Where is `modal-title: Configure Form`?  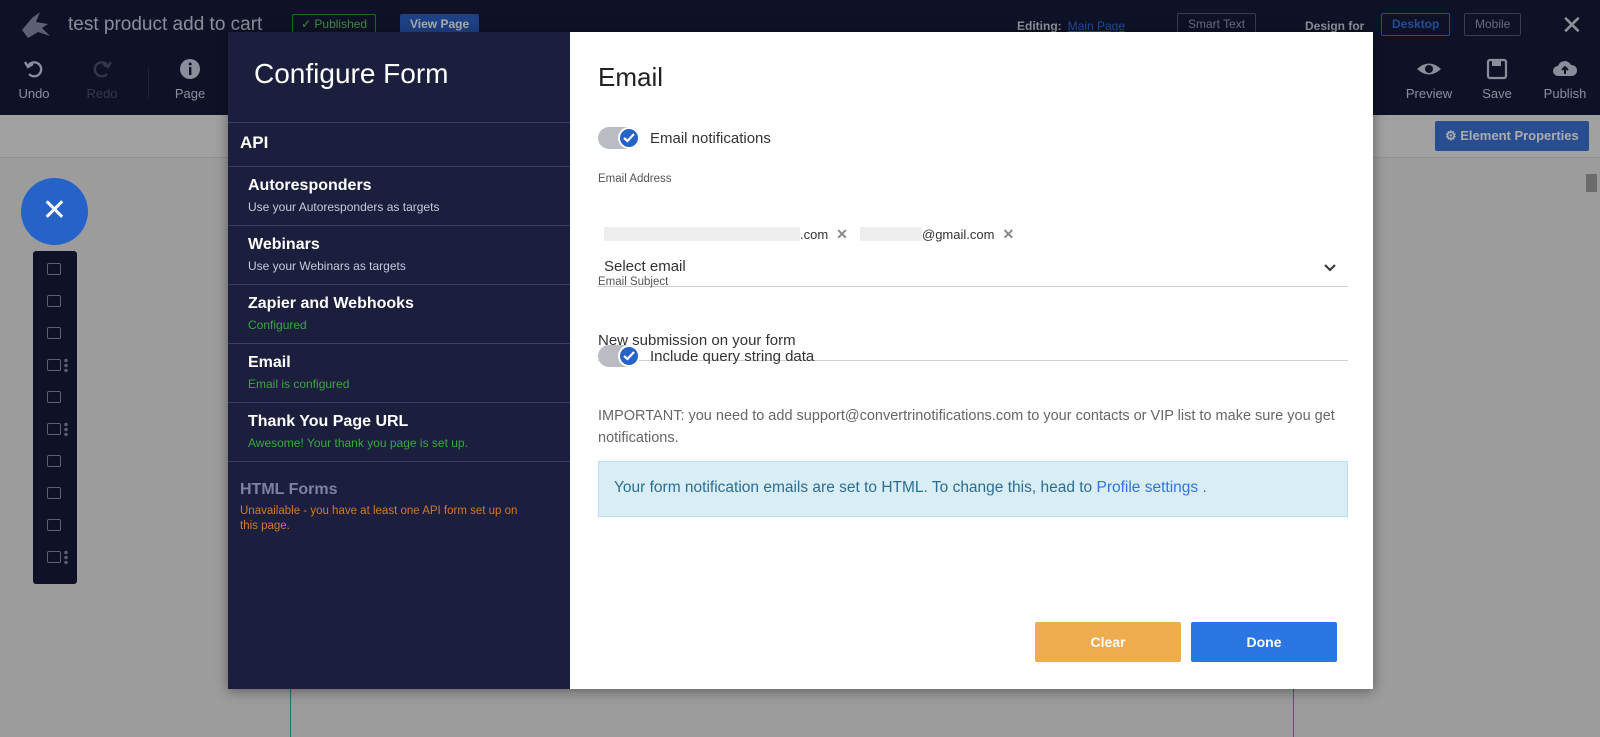
modal-title: Configure Form is located at coordinates (351, 73).